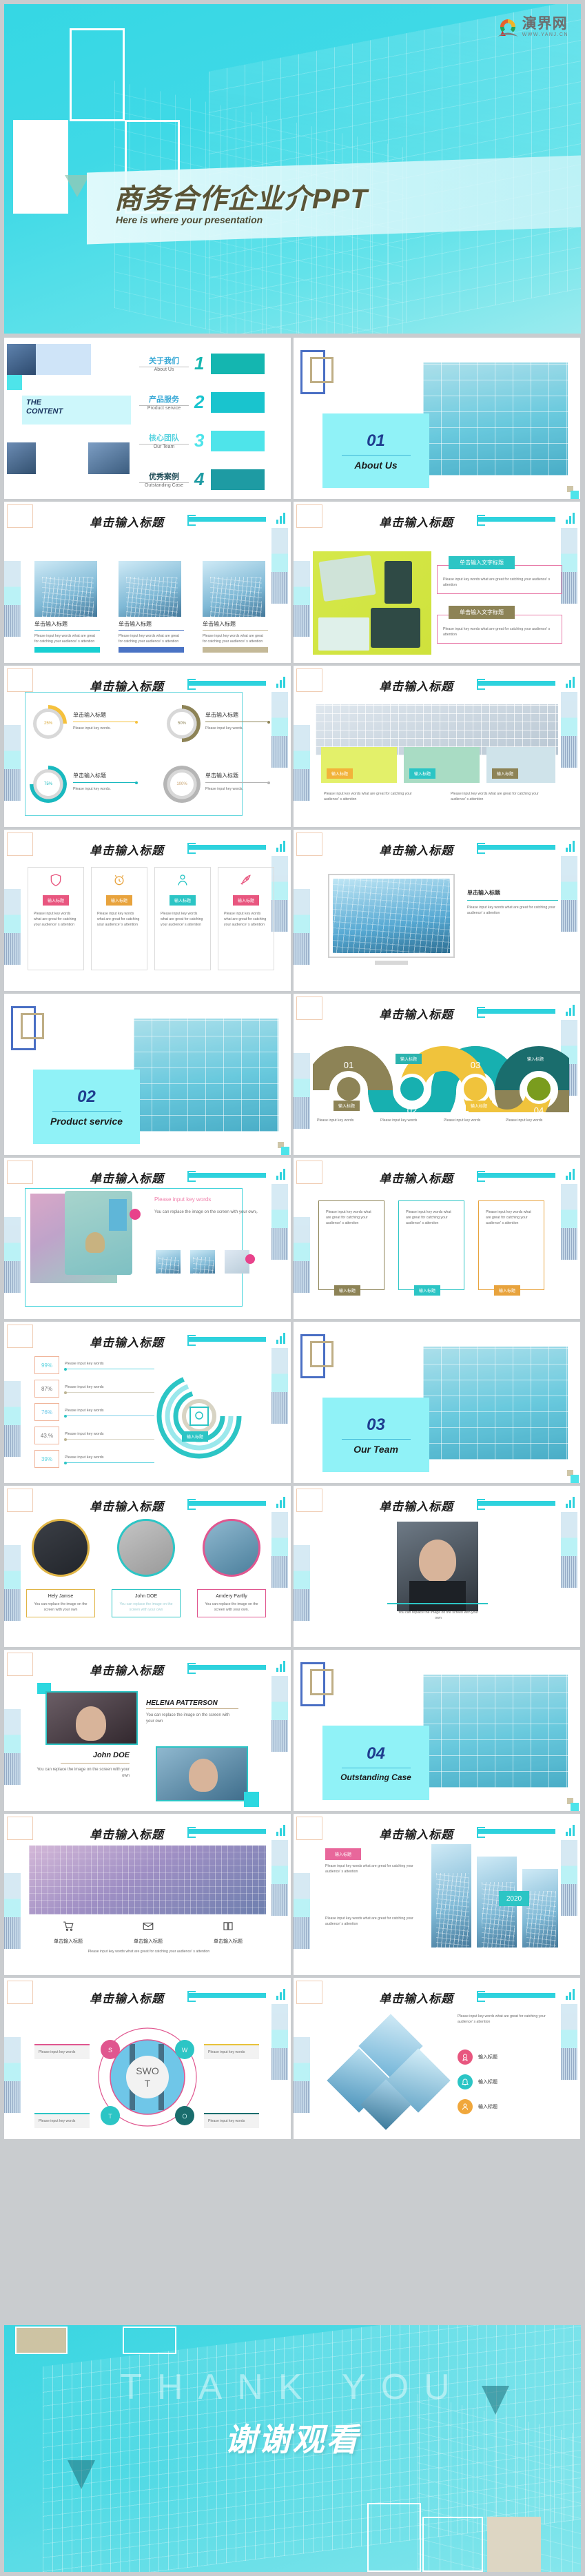 Image resolution: width=585 pixels, height=2576 pixels. I want to click on section-photo, so click(495, 1403).